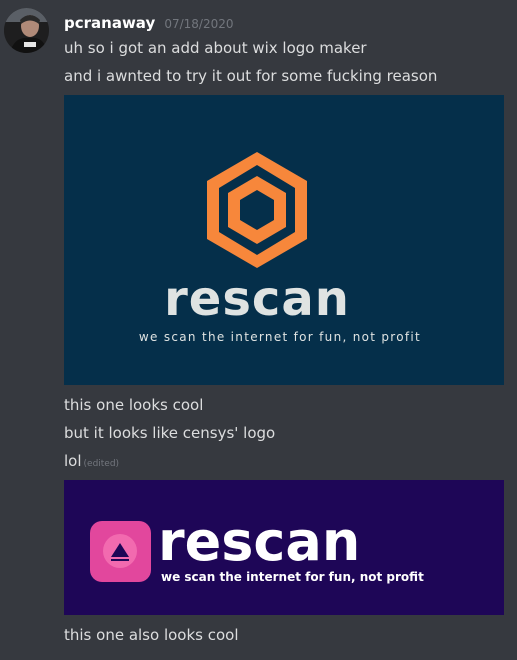  What do you see at coordinates (109, 23) in the screenshot?
I see `username: pcranaway` at bounding box center [109, 23].